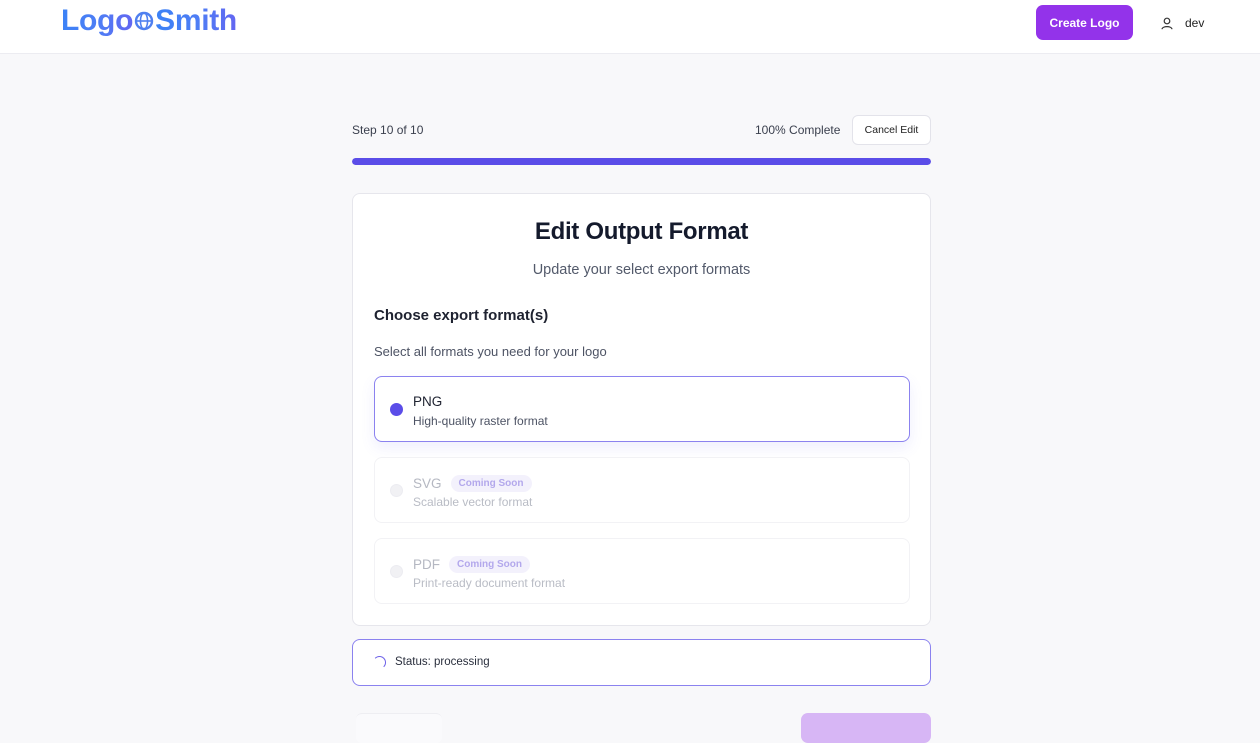 The width and height of the screenshot is (1260, 743). I want to click on back-button, so click(399, 728).